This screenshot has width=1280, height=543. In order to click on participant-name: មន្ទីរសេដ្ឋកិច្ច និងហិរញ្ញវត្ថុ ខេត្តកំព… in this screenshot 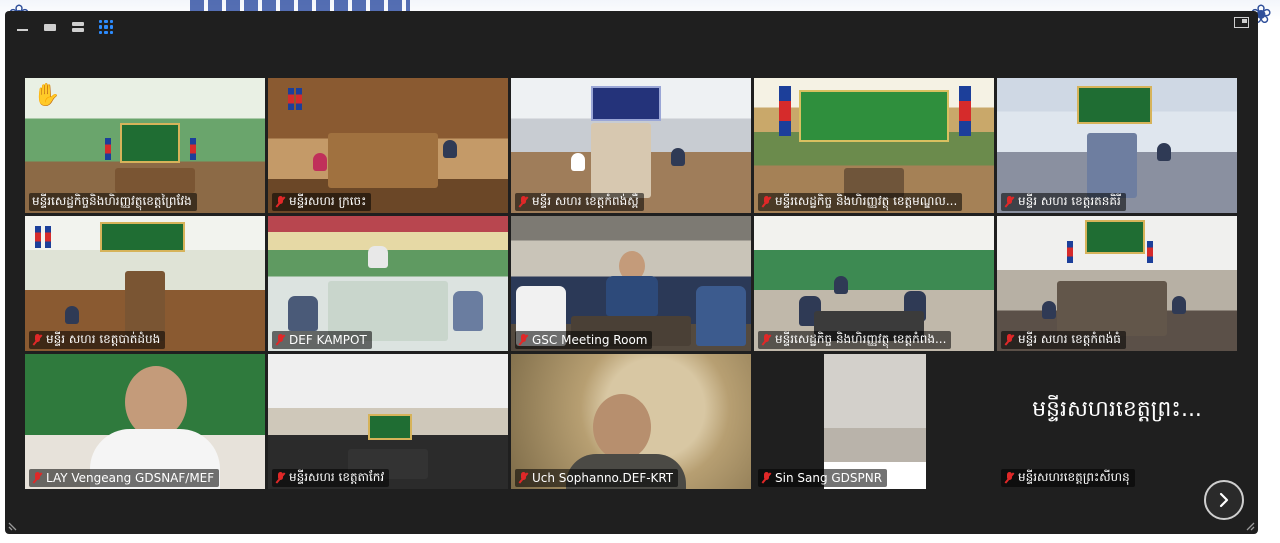, I will do `click(861, 339)`.